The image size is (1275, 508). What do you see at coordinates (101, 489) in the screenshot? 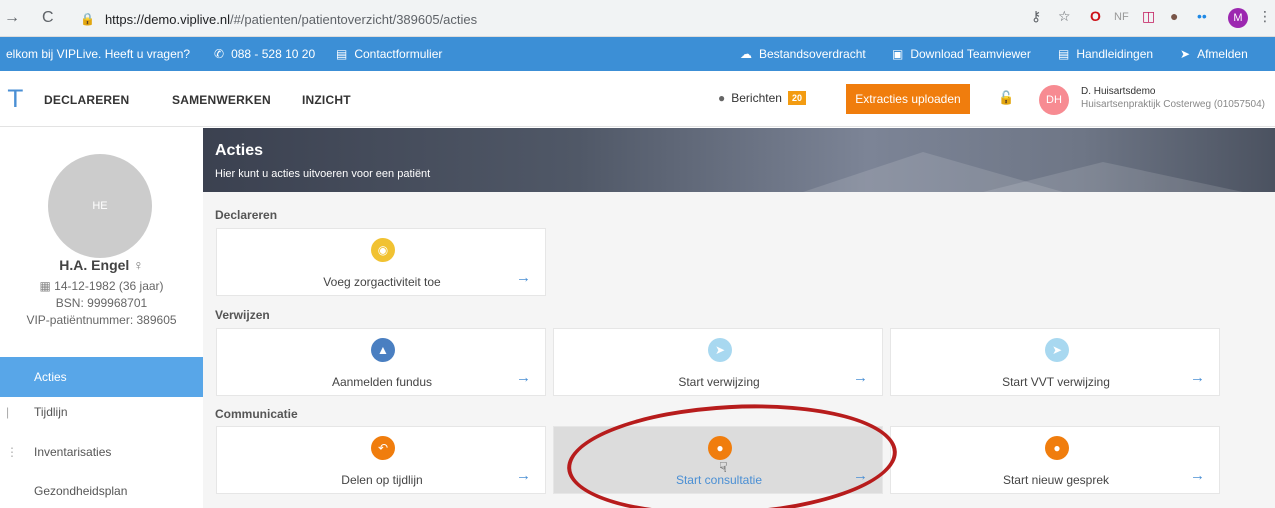
I see `sidebar-item-gezondheidsplan: Gezondheidsplan` at bounding box center [101, 489].